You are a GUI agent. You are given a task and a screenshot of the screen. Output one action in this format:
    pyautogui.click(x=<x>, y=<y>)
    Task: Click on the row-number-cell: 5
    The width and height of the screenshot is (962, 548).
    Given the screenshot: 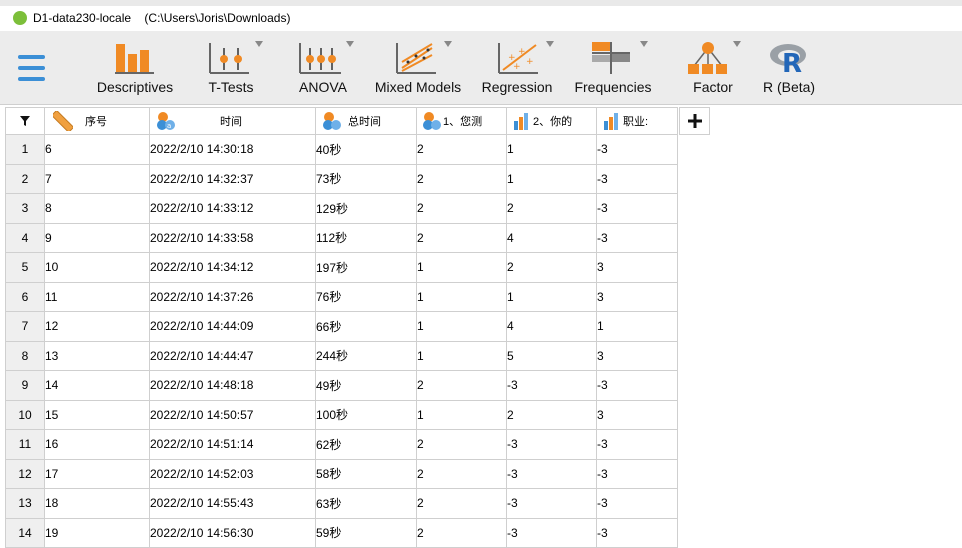 What is the action you would take?
    pyautogui.click(x=25, y=267)
    